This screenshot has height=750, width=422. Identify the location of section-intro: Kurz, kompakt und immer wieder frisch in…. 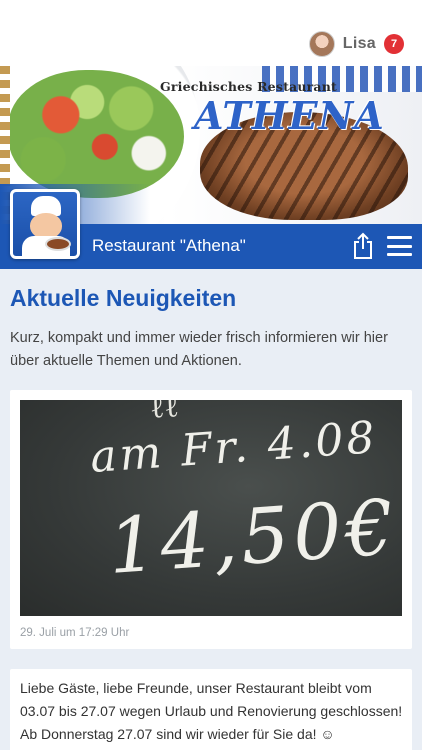
(199, 349).